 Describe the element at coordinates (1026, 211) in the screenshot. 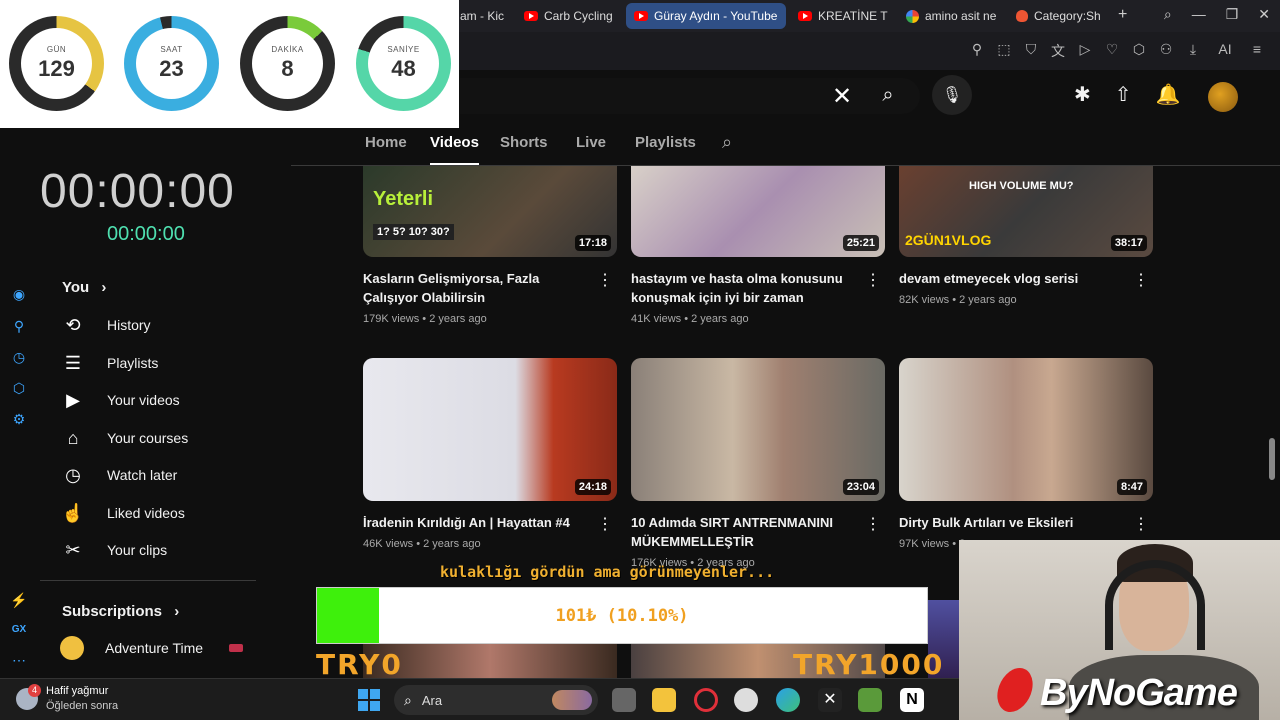

I see `video-thumbnail: HIGH VOLUME MU? 2GÜN1VLOG 38:17` at that location.